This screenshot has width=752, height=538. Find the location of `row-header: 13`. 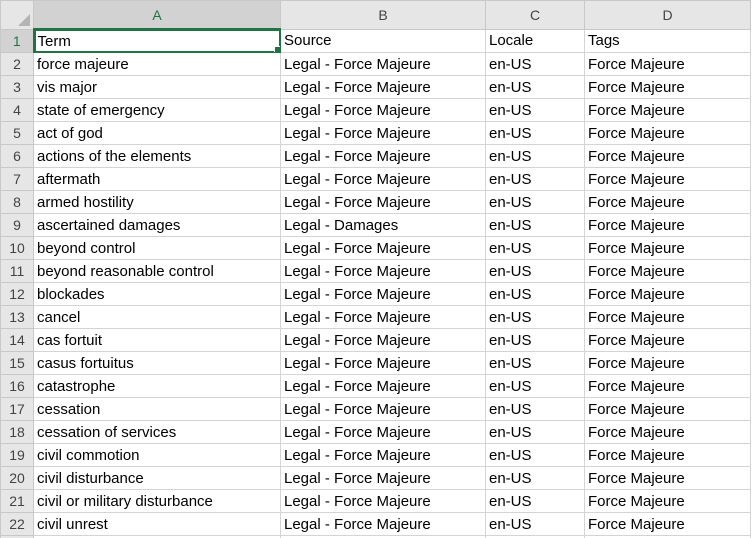

row-header: 13 is located at coordinates (17, 317).